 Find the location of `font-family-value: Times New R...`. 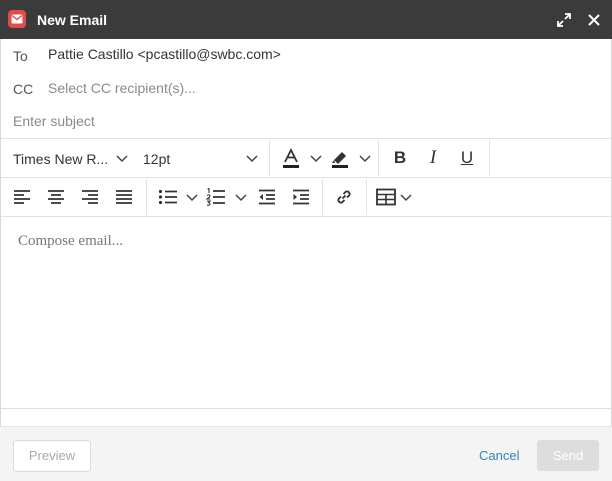

font-family-value: Times New R... is located at coordinates (61, 159).